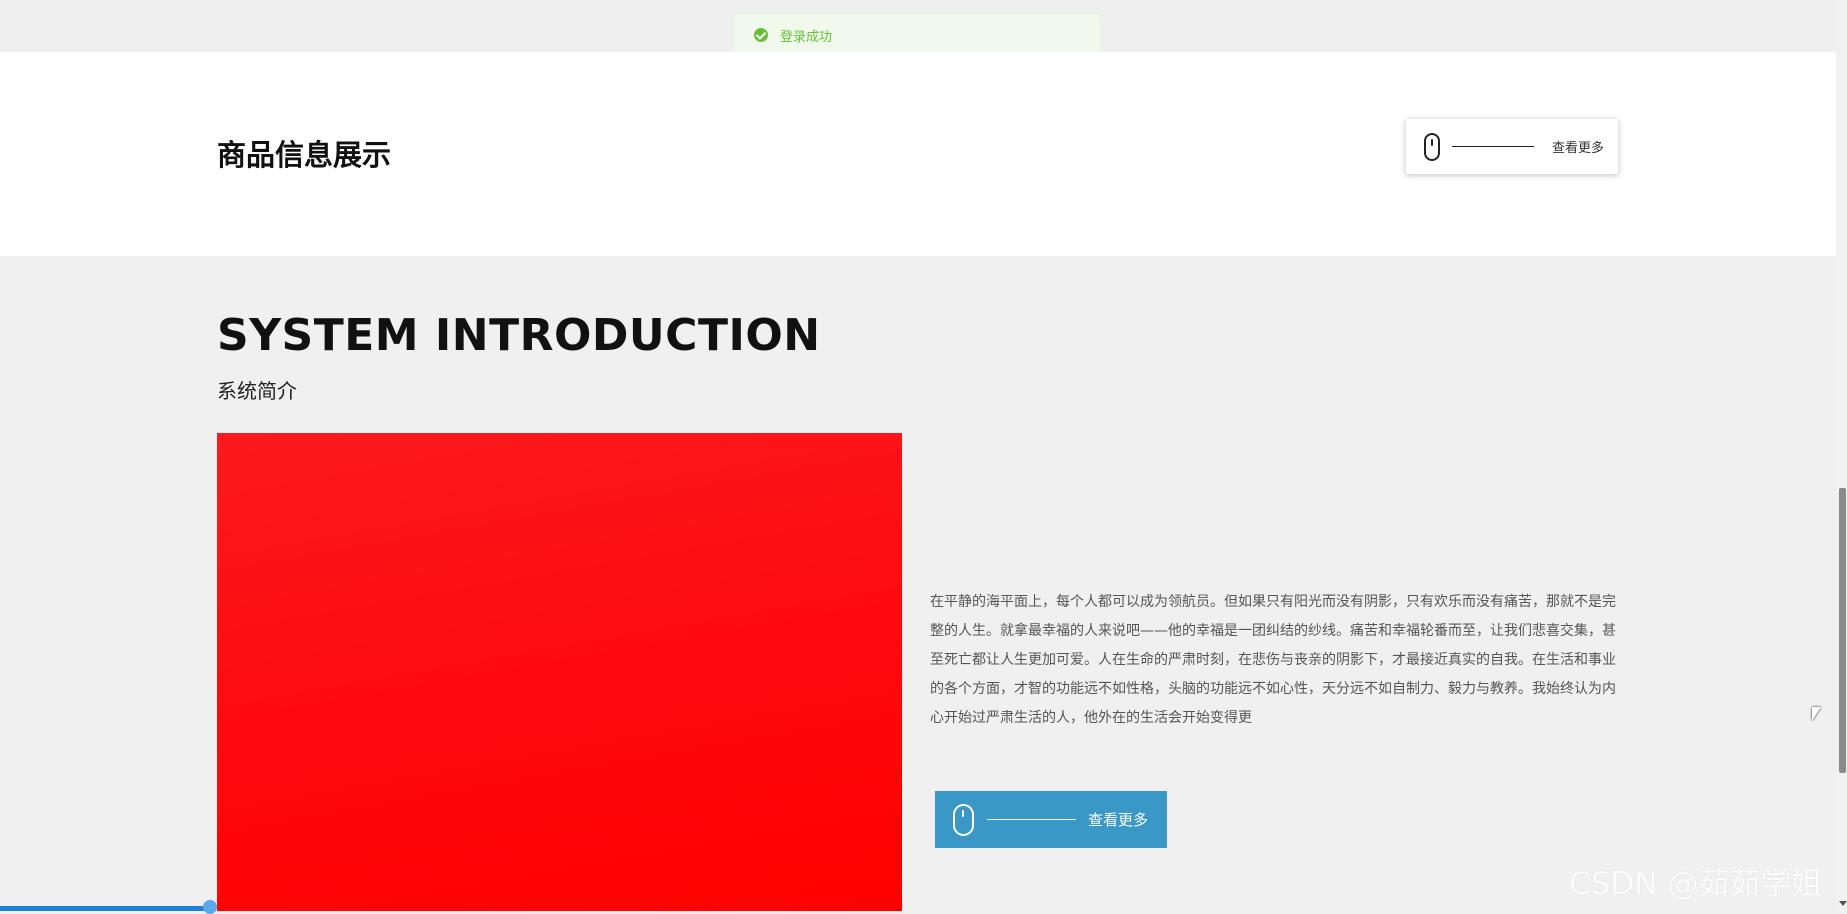  Describe the element at coordinates (1816, 714) in the screenshot. I see `mouse-cursor-icon` at that location.